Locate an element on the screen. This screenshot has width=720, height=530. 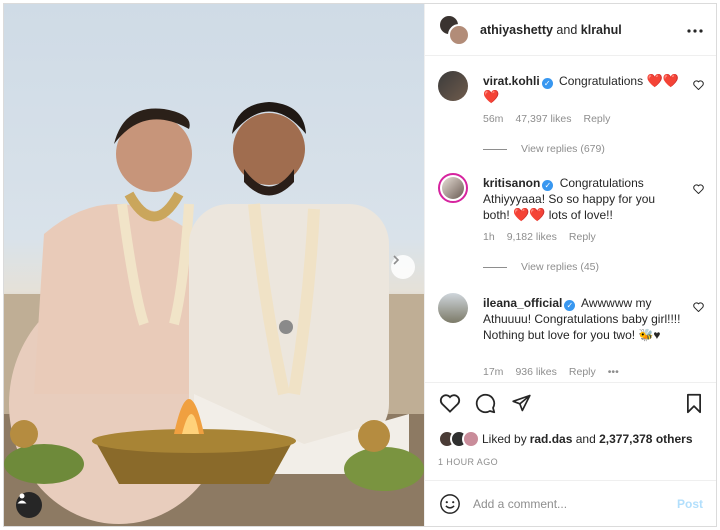
comment-input is located at coordinates (573, 503).